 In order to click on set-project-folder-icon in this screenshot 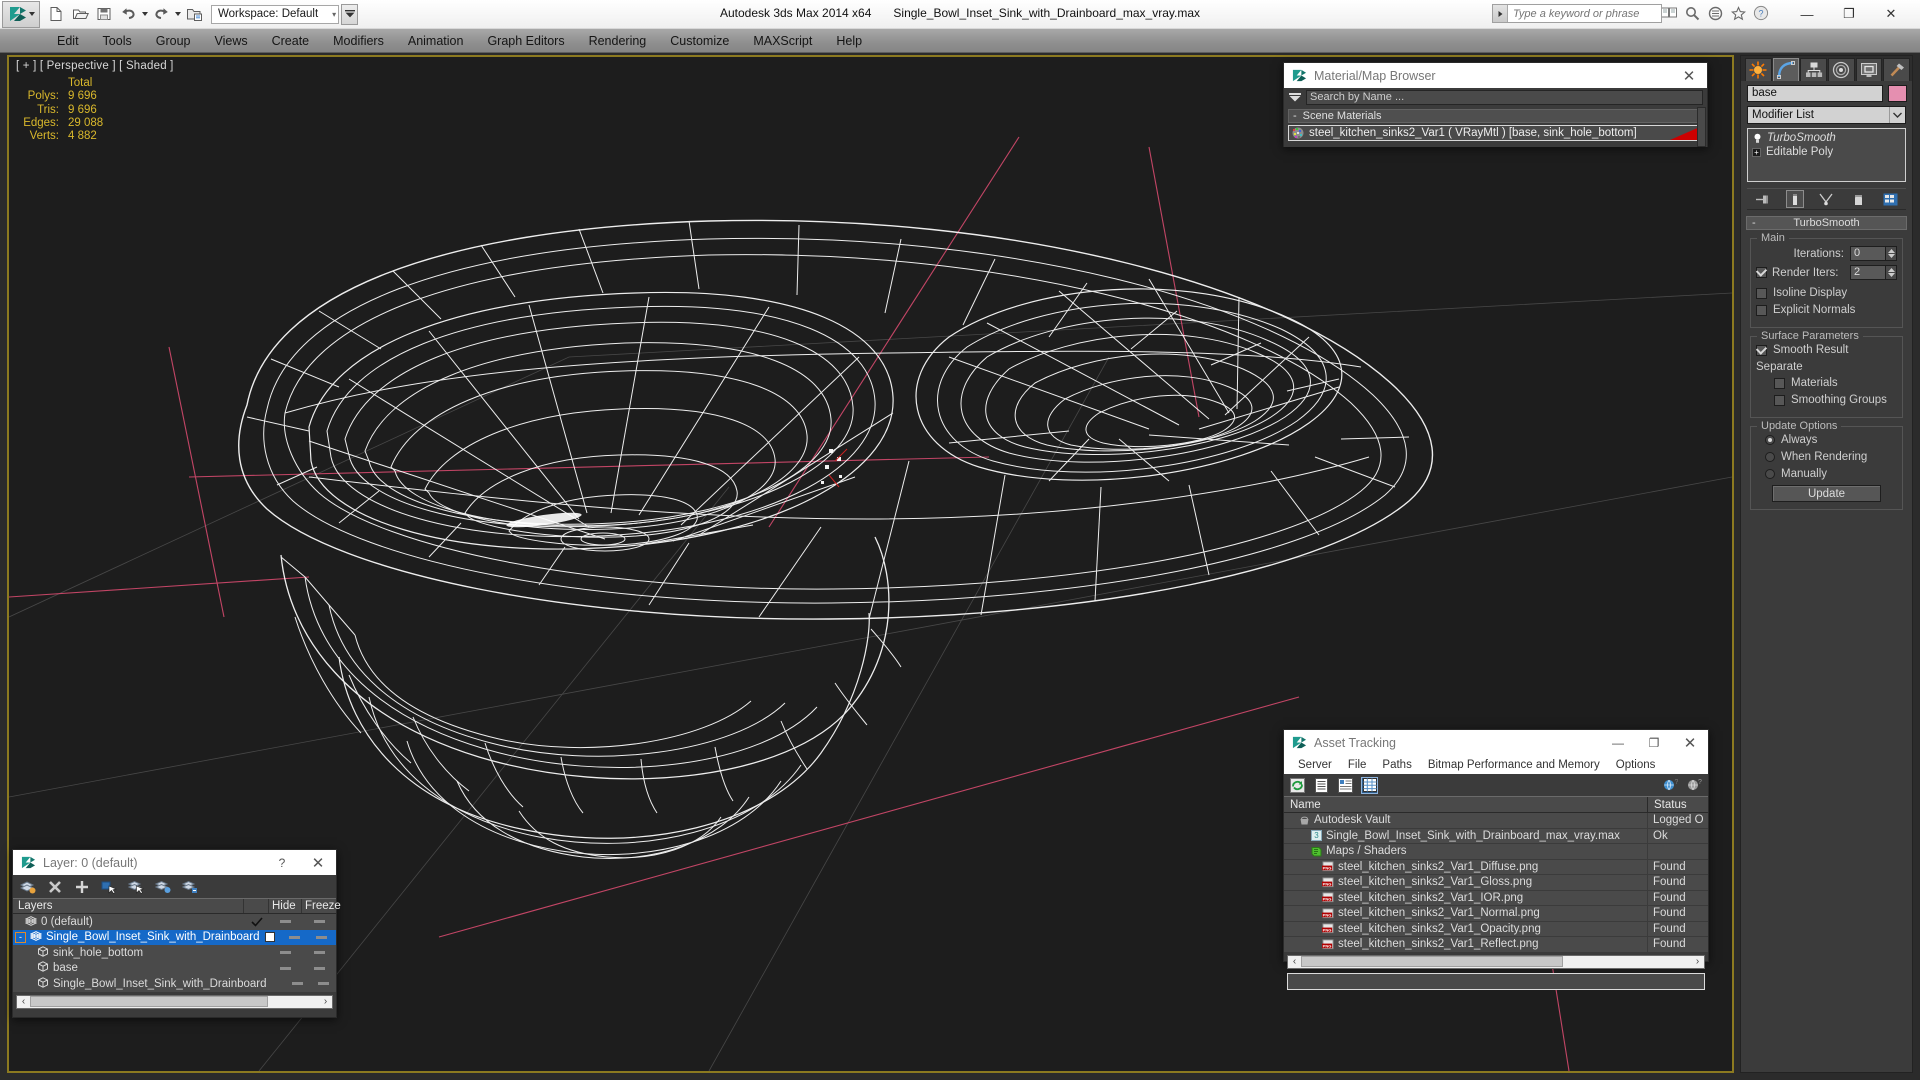, I will do `click(194, 14)`.